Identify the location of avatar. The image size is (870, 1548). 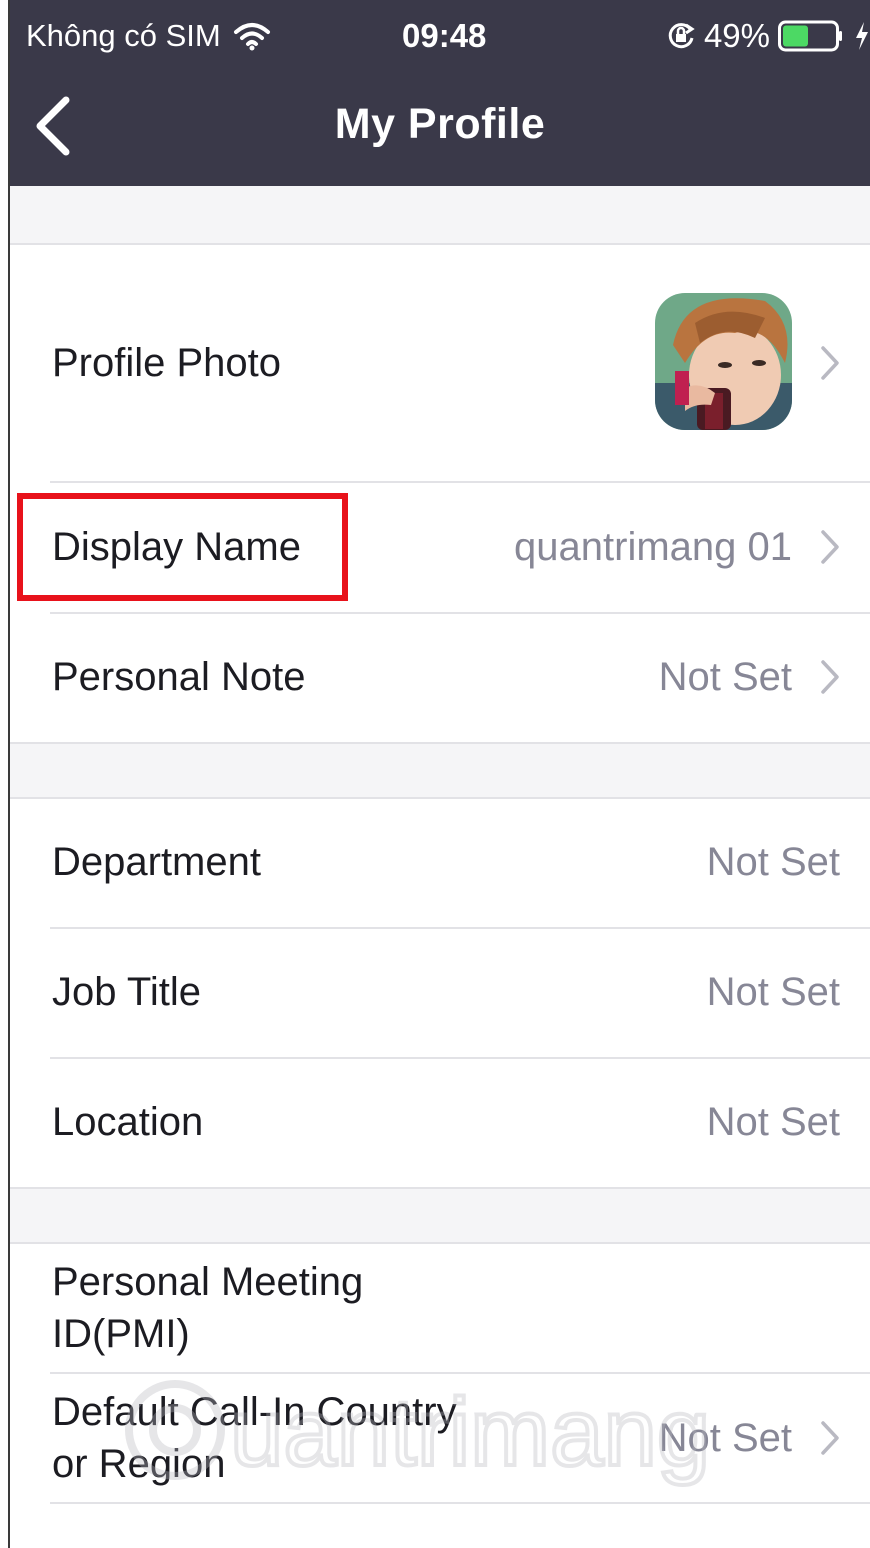
(723, 361).